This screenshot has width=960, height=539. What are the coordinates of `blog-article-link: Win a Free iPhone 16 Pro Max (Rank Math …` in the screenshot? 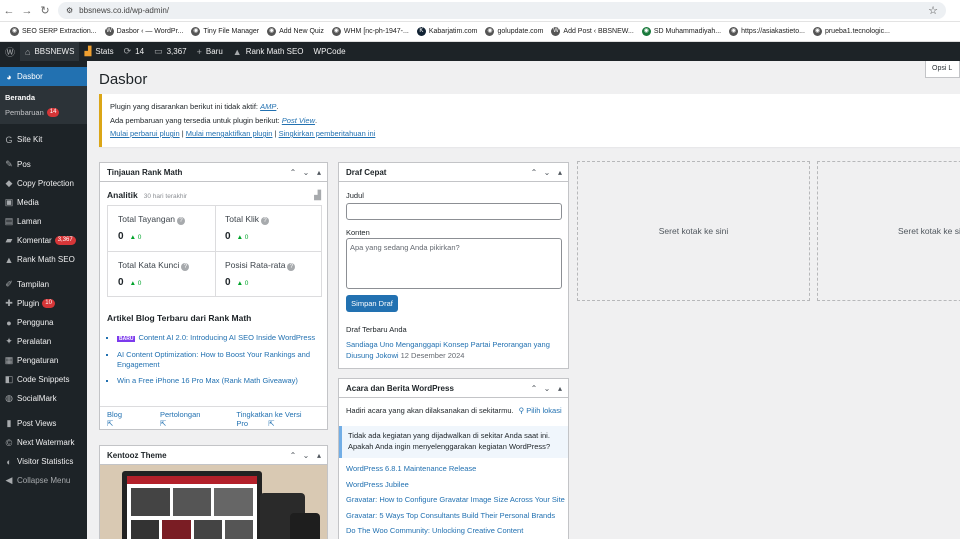 It's located at (219, 381).